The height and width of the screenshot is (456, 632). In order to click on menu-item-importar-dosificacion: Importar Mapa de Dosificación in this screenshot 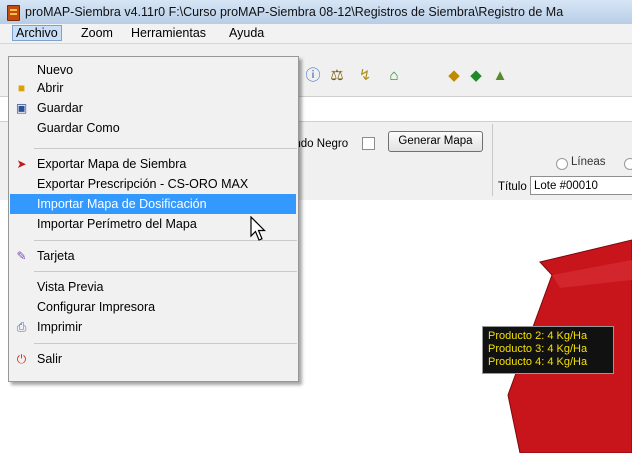, I will do `click(153, 204)`.